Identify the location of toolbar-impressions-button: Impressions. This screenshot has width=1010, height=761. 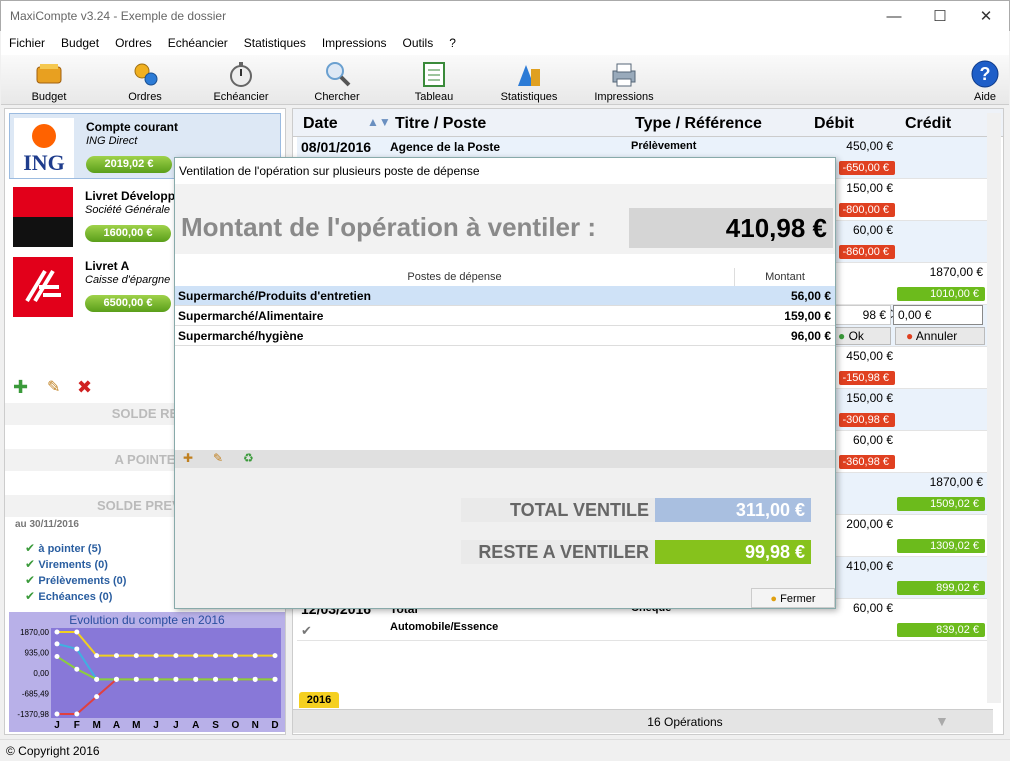
(624, 80).